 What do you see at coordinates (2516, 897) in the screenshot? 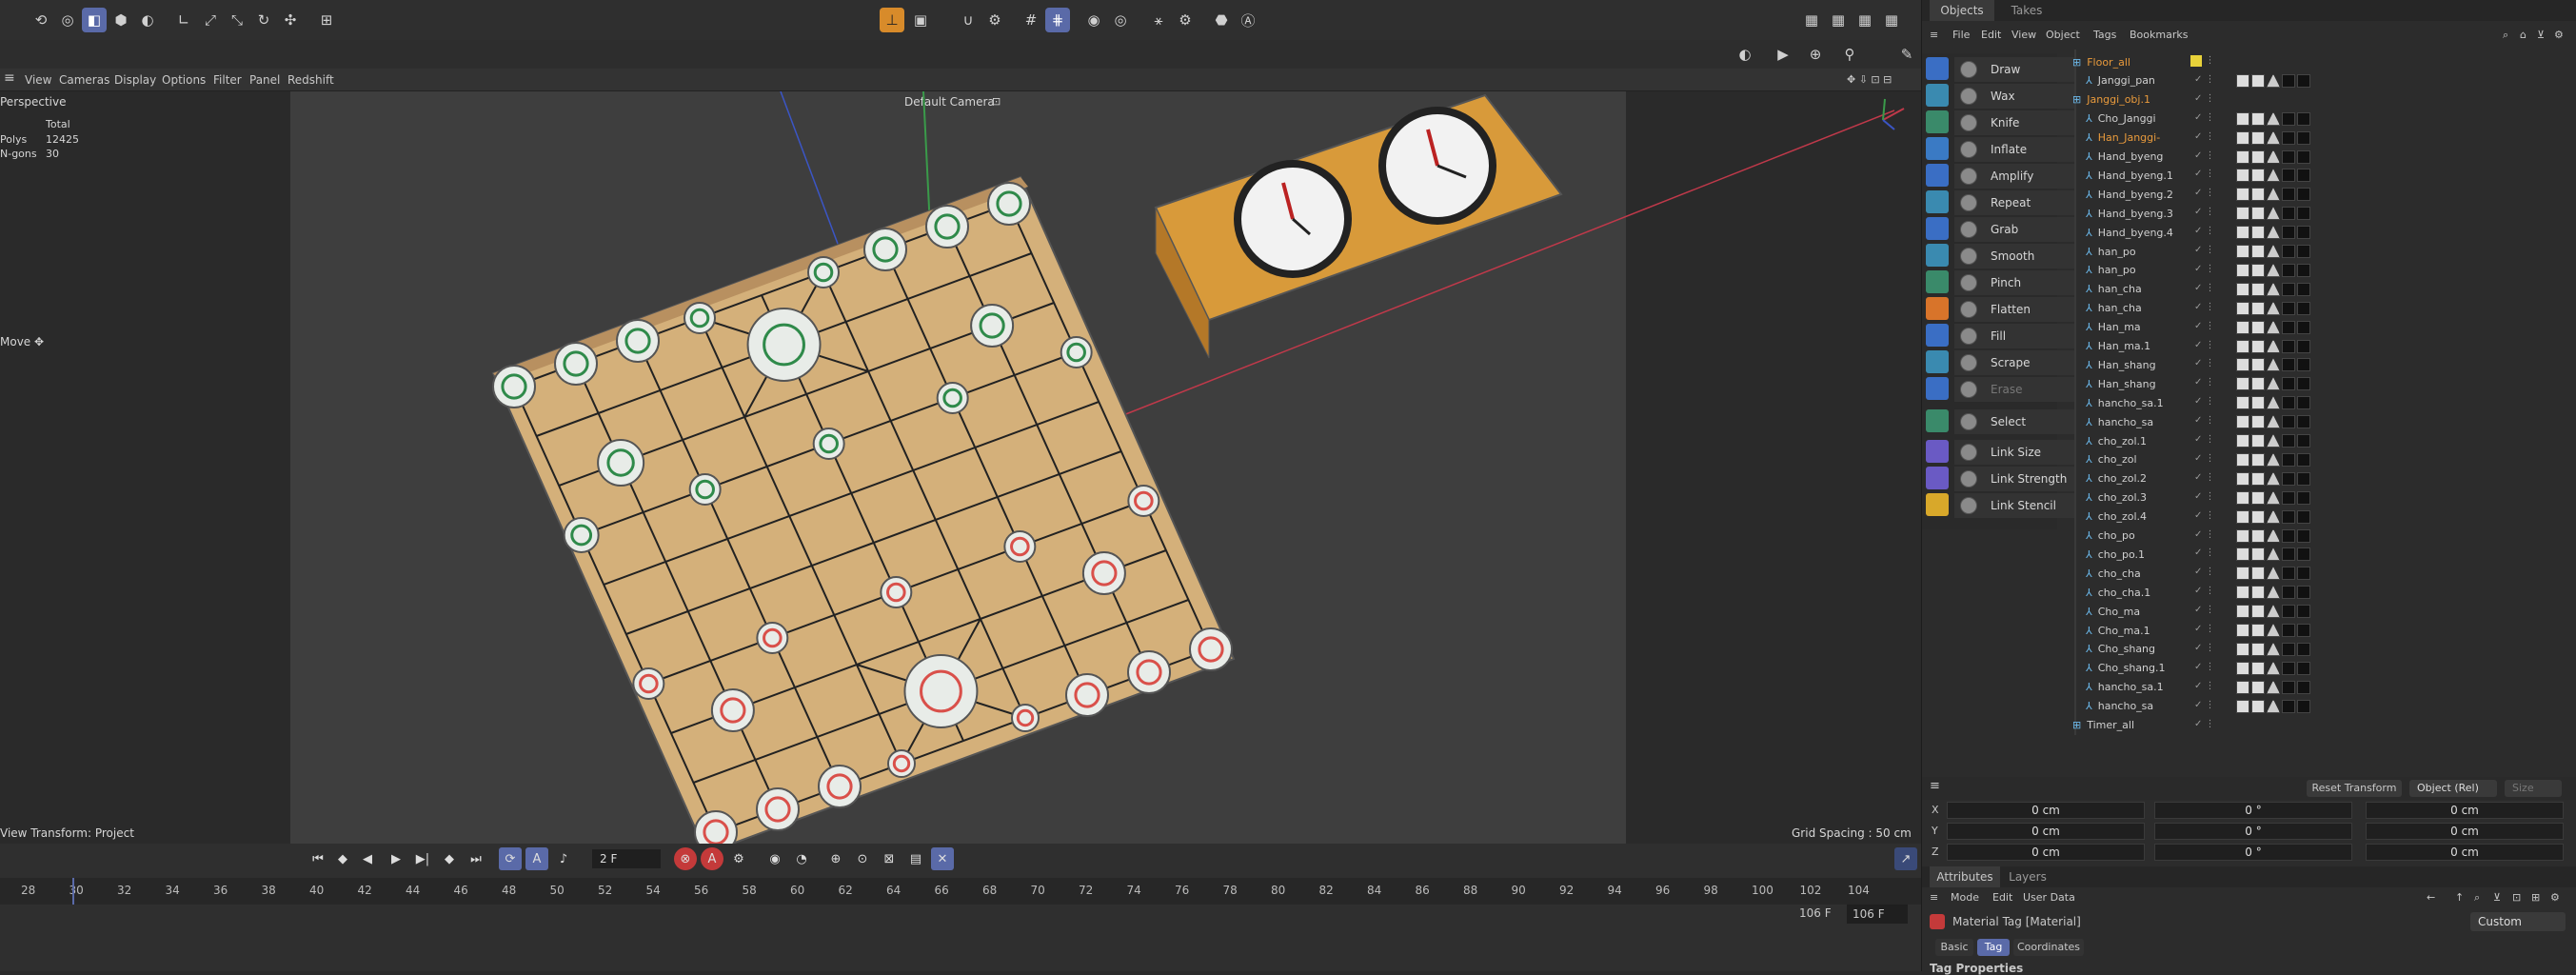
I see `lock-icon: ⊡` at bounding box center [2516, 897].